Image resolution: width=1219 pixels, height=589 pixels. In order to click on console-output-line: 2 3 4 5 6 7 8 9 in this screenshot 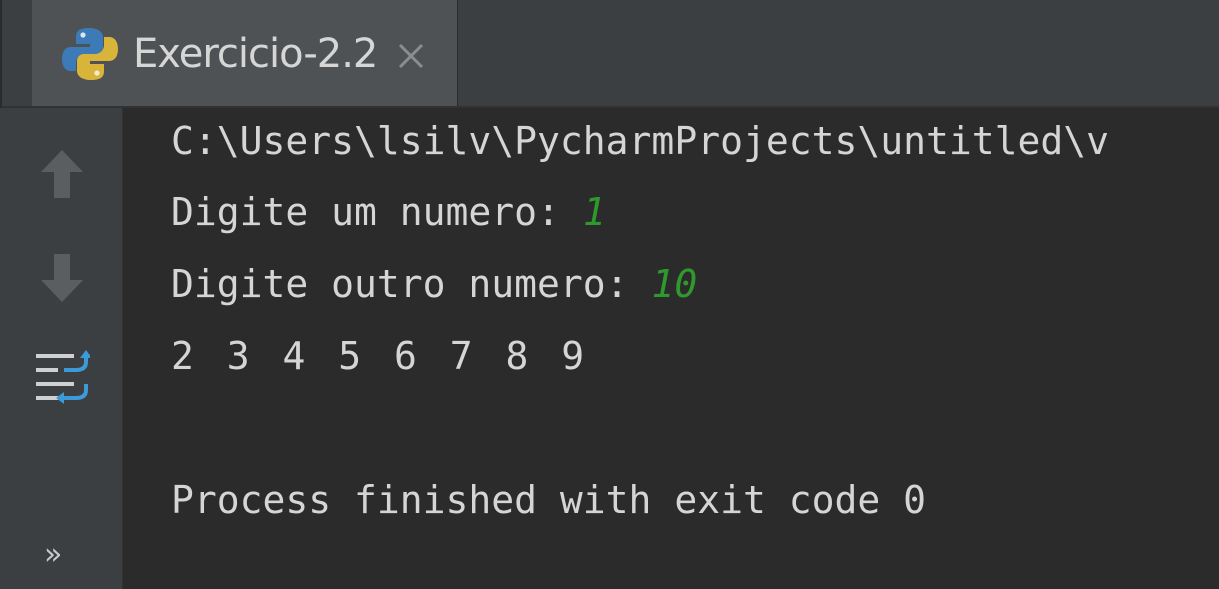, I will do `click(380, 356)`.